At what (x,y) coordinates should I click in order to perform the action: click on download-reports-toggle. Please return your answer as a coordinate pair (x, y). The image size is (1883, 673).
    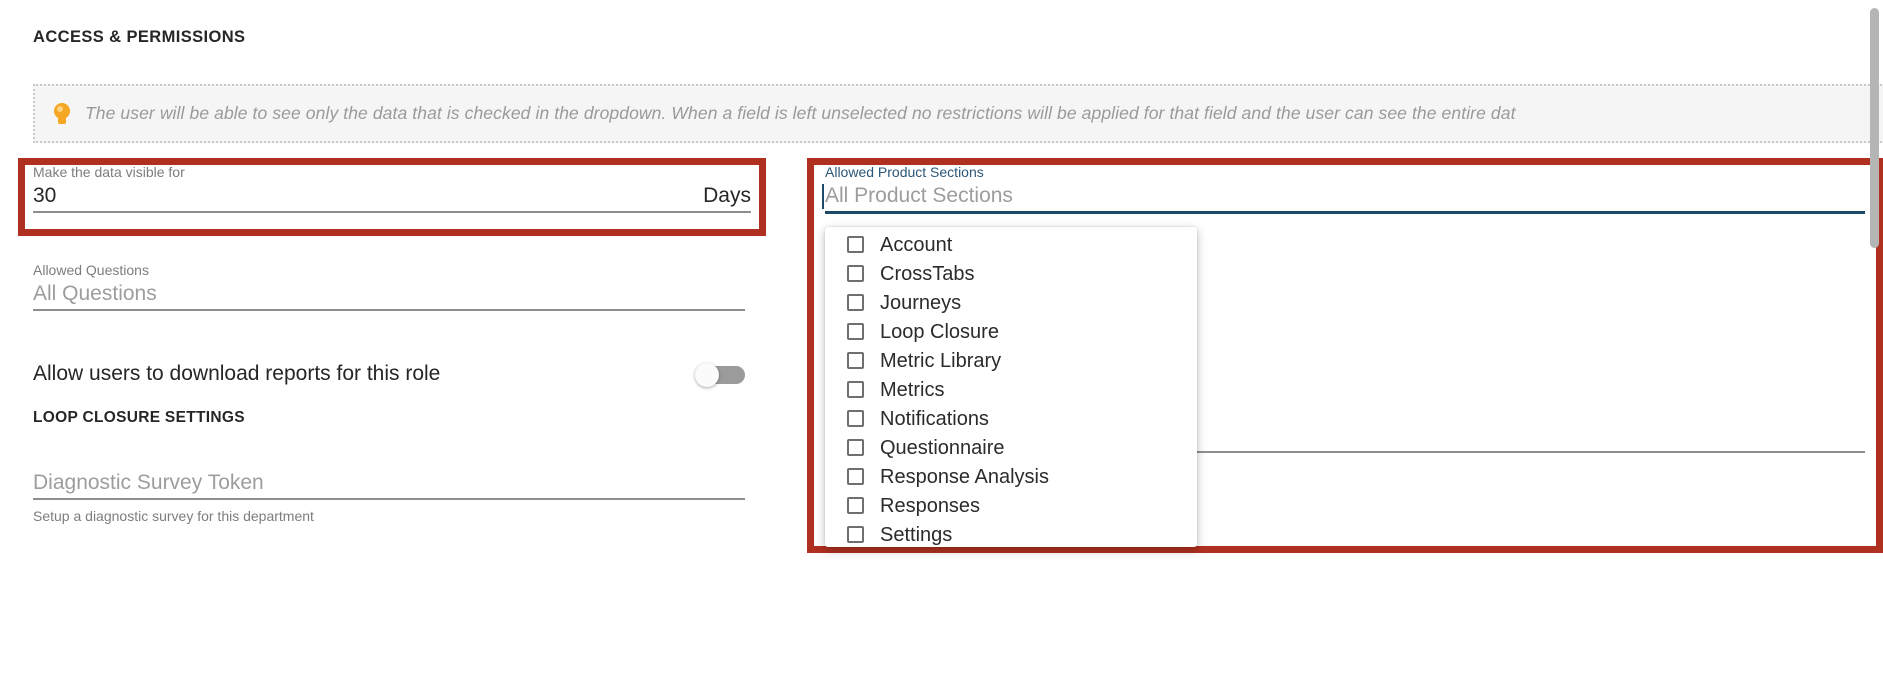
    Looking at the image, I should click on (720, 374).